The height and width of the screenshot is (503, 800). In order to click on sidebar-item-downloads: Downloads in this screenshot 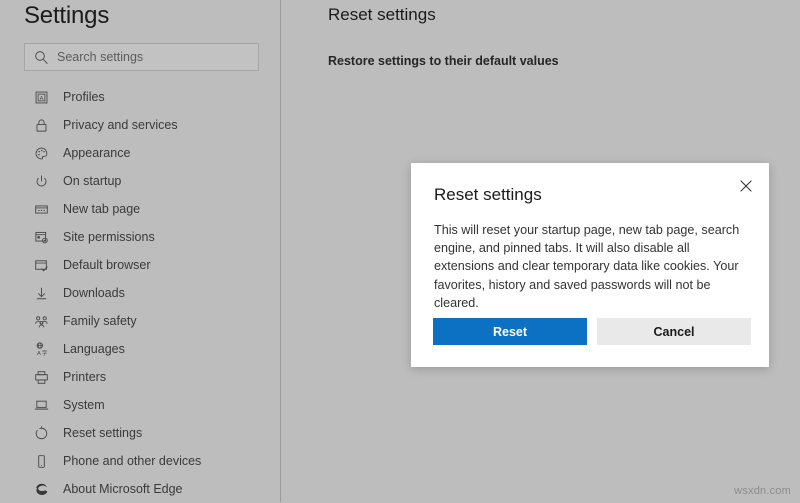, I will do `click(140, 293)`.